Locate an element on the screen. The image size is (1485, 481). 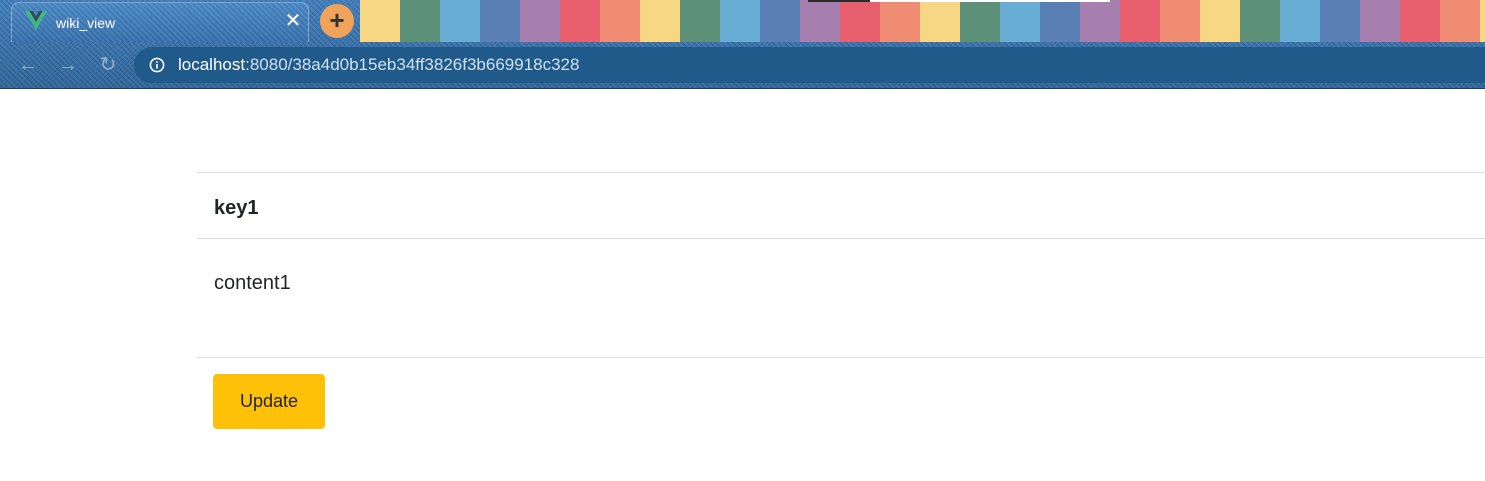
back-arrow-icon: ← is located at coordinates (28, 65).